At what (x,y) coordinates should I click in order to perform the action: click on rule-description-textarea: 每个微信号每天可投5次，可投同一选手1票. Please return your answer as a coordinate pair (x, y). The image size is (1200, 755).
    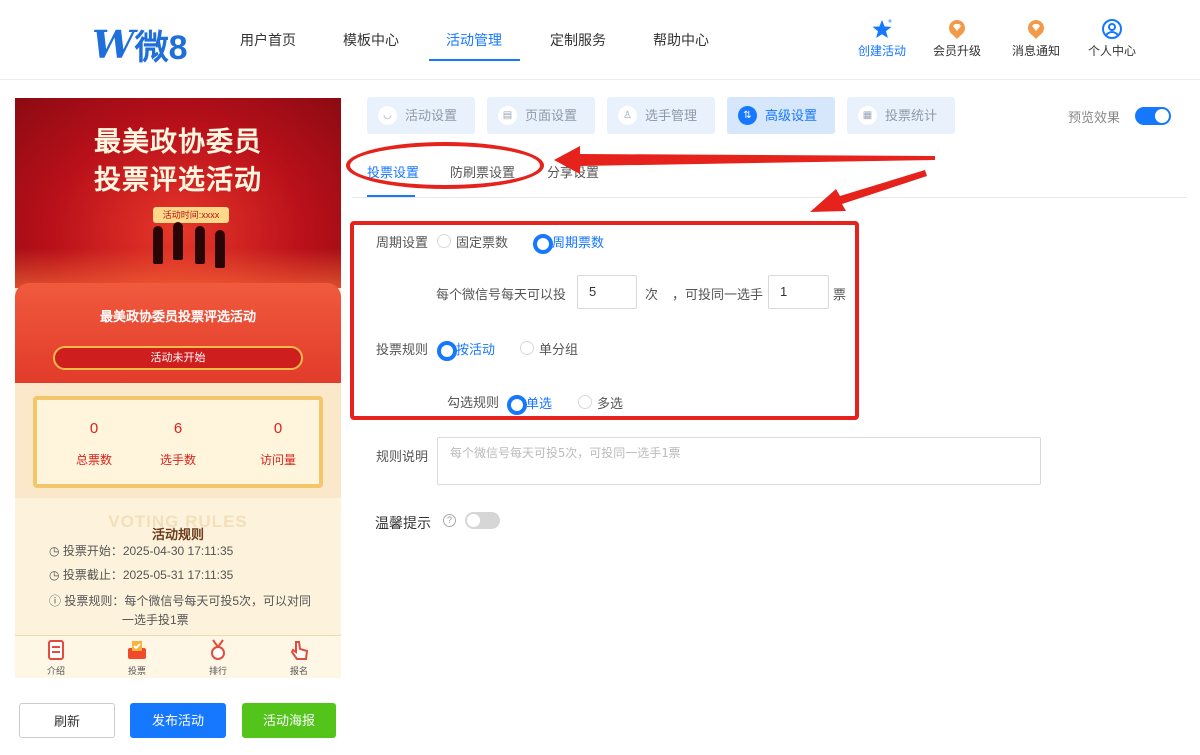
    Looking at the image, I should click on (739, 461).